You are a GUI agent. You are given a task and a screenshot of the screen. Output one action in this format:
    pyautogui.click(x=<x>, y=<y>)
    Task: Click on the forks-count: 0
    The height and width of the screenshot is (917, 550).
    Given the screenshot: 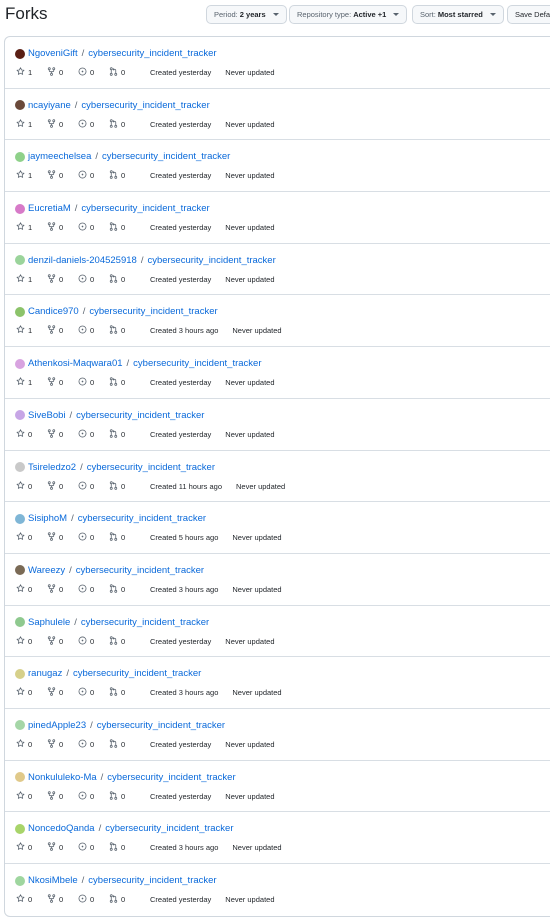 What is the action you would take?
    pyautogui.click(x=61, y=72)
    